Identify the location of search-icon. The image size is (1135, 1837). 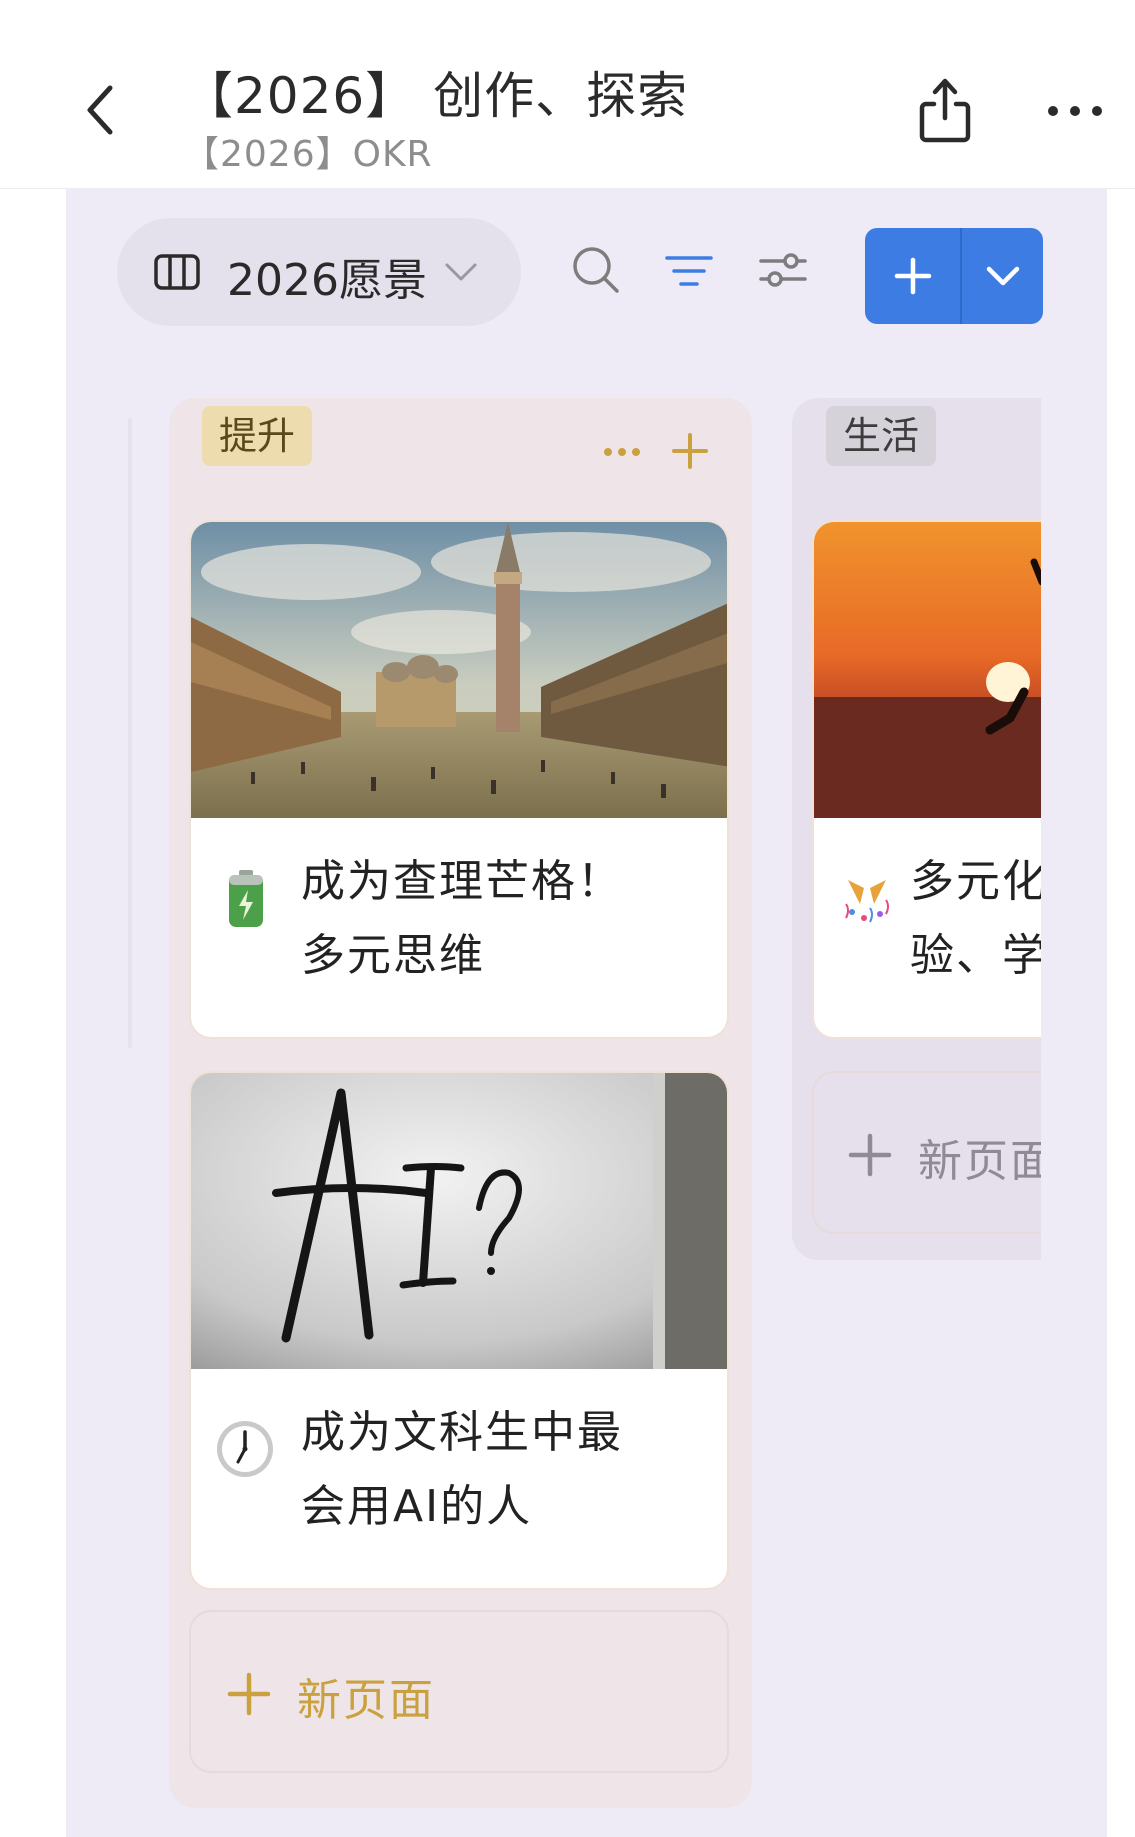
(596, 270).